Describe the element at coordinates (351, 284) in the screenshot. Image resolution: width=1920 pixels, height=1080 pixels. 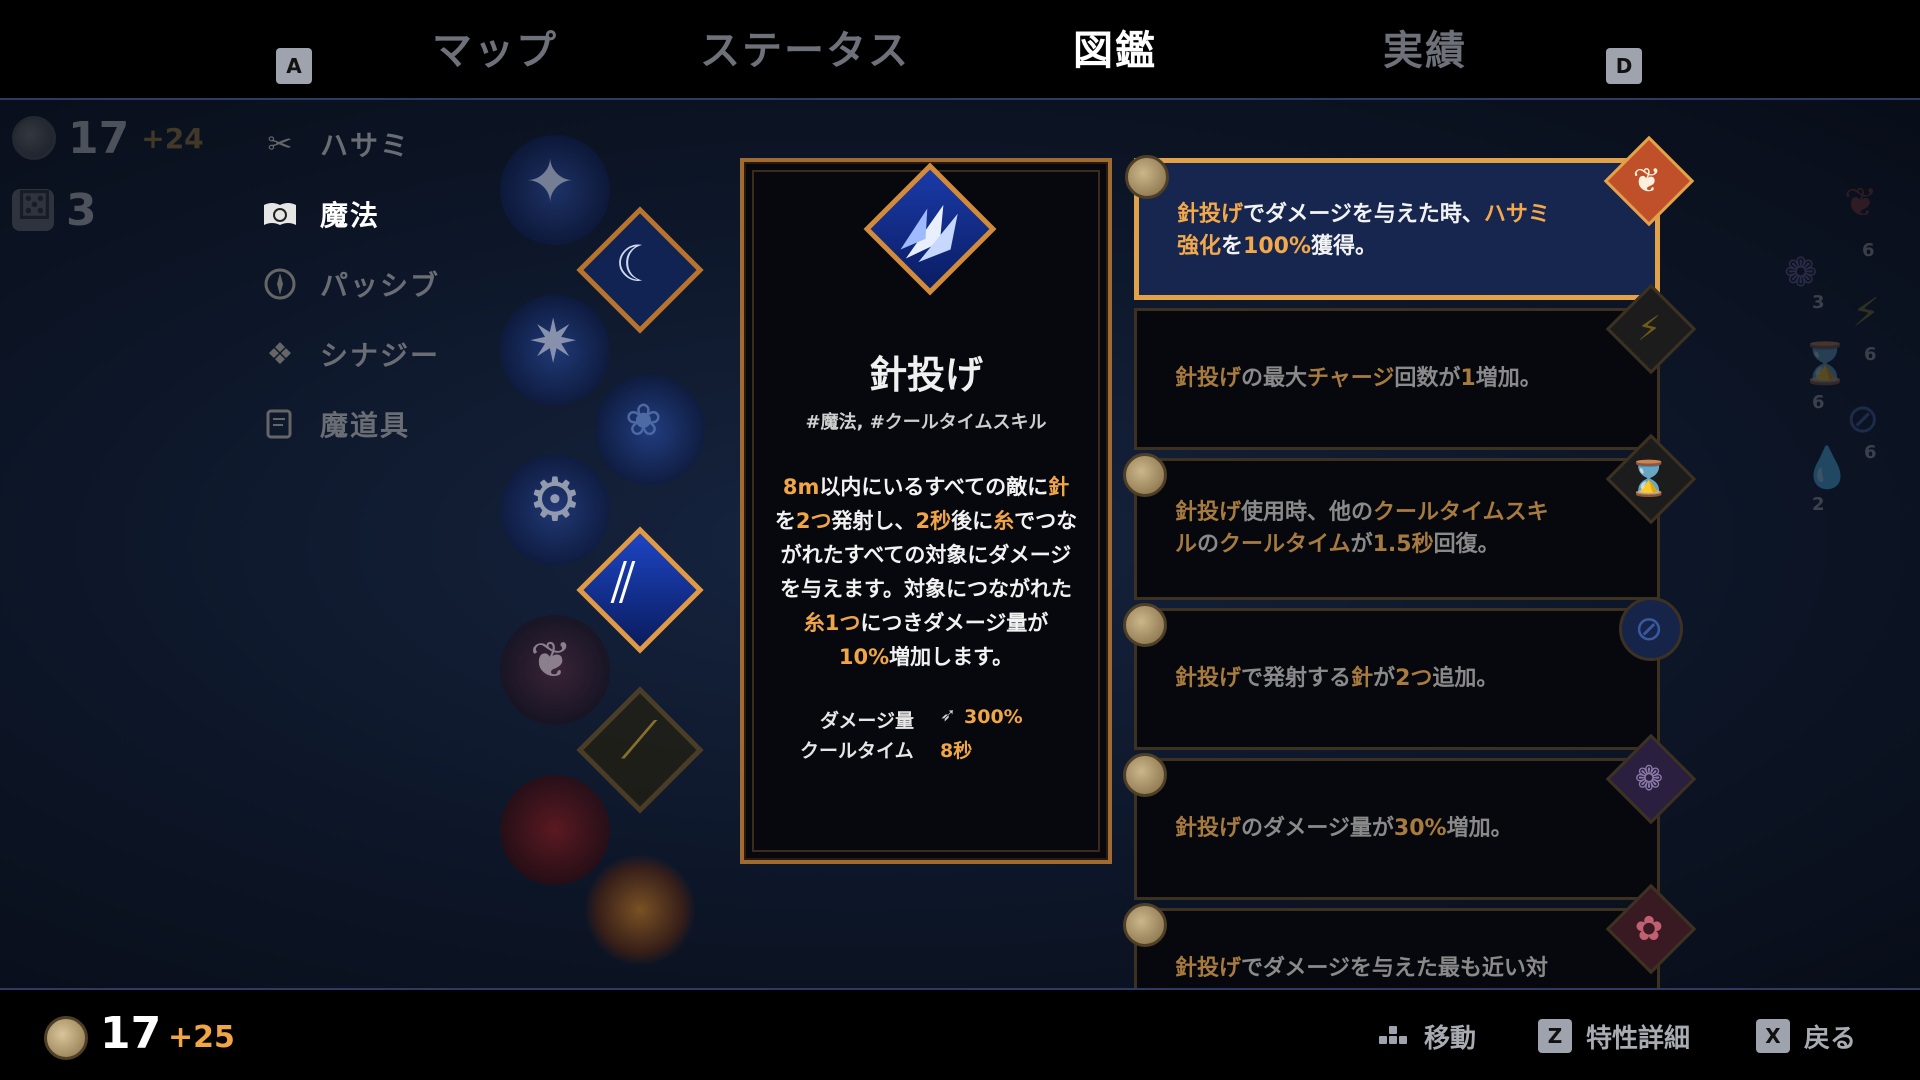
I see `category-passive: パッシブ` at that location.